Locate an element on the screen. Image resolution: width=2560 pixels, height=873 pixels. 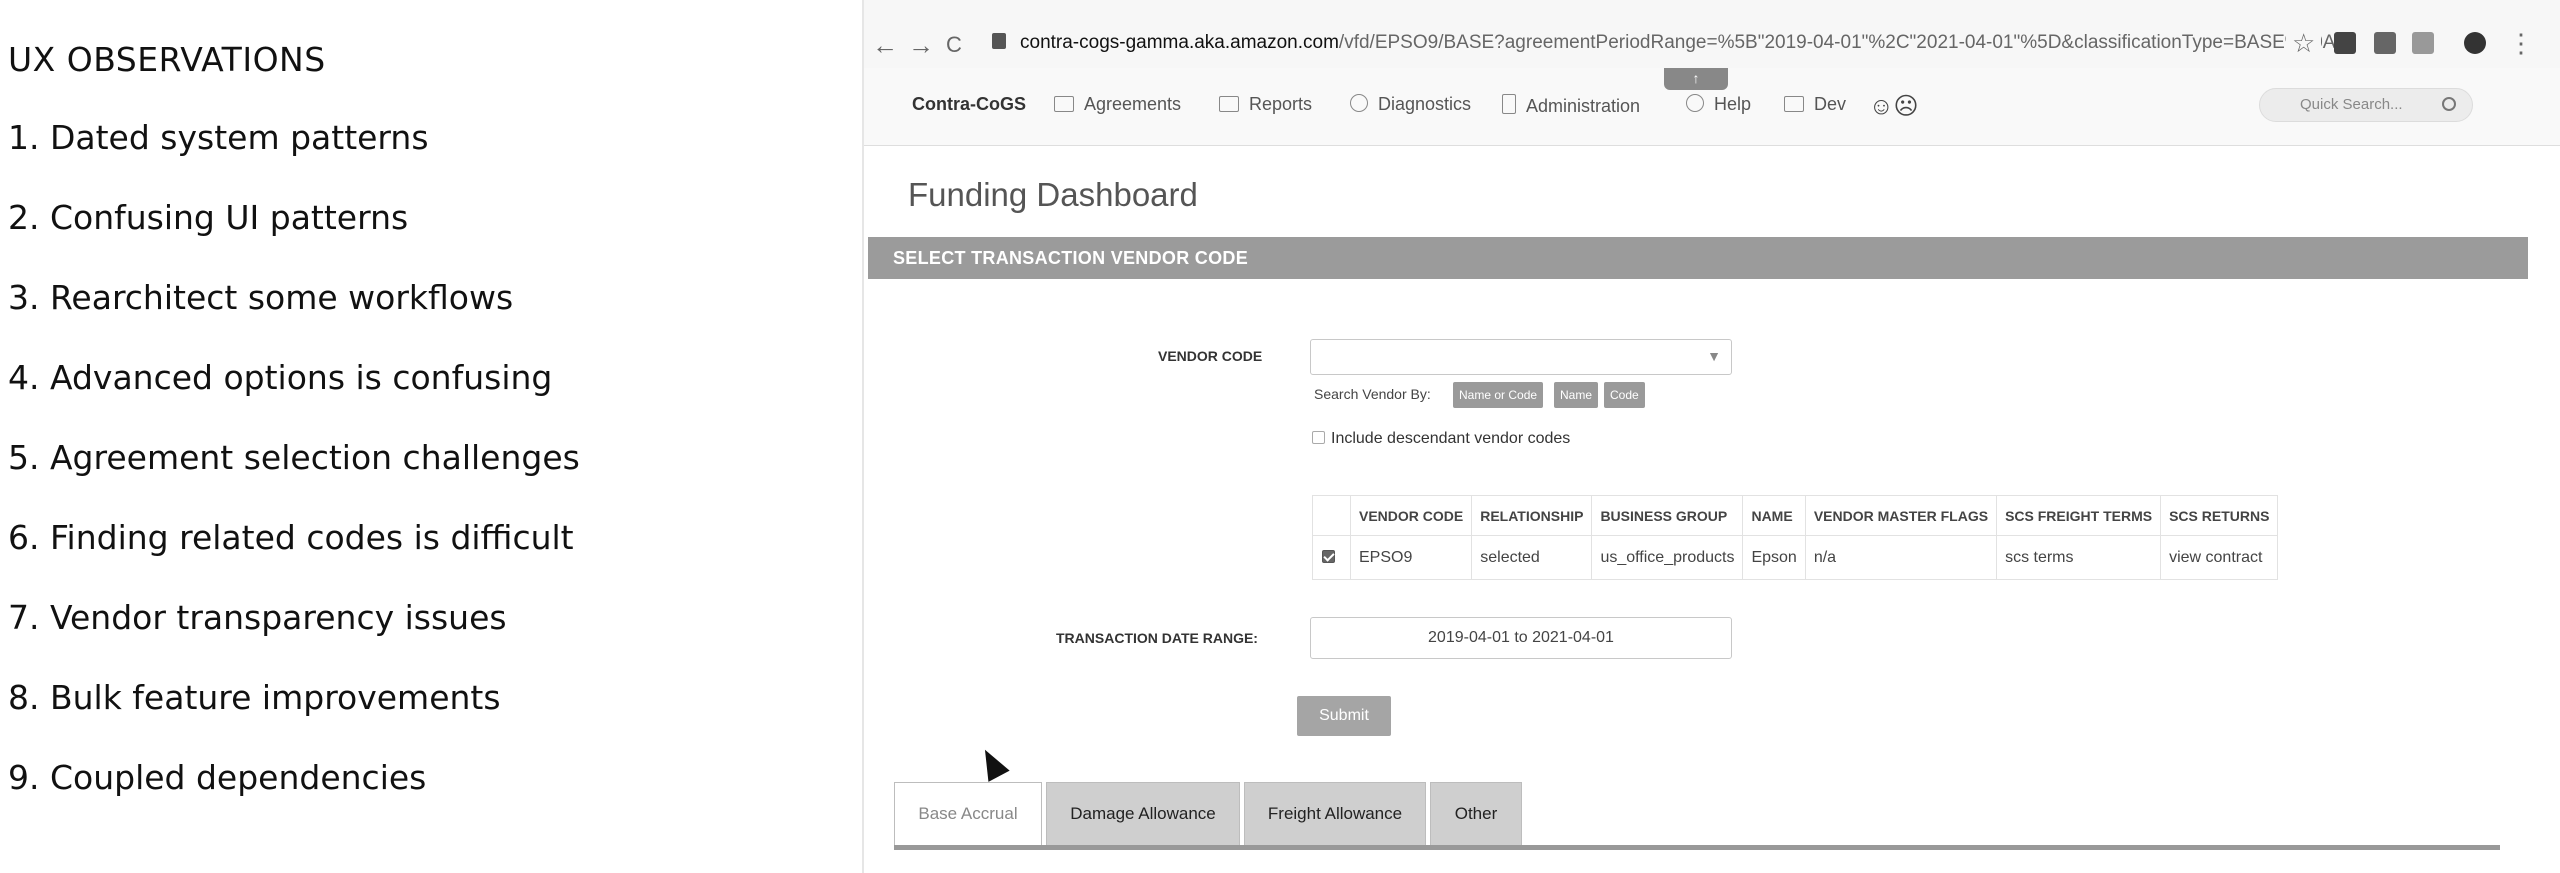
include-descendants-checkbox is located at coordinates (1318, 437).